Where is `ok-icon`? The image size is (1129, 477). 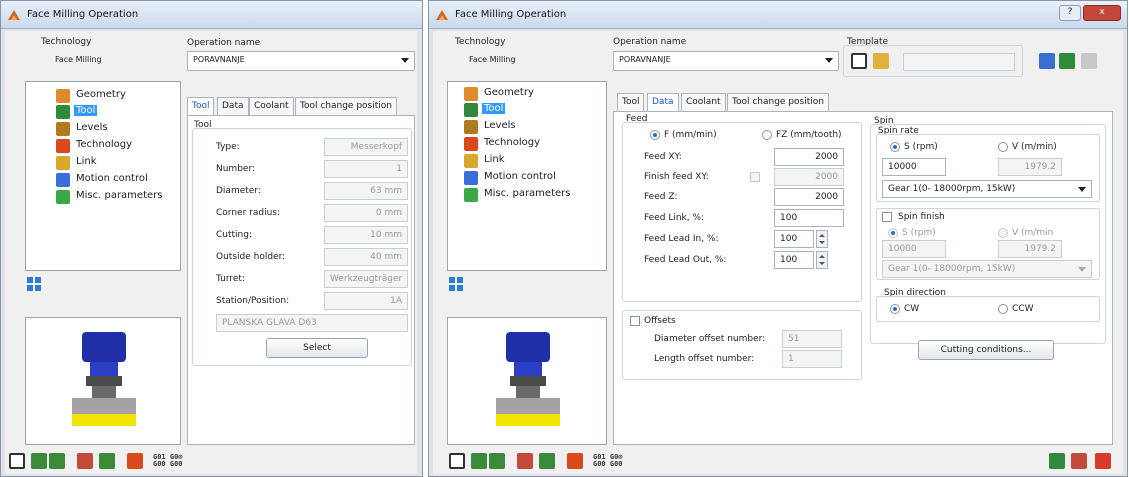
ok-icon is located at coordinates (1079, 461).